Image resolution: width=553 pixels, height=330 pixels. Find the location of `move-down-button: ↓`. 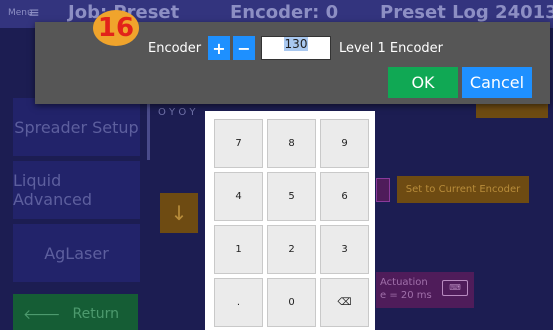

move-down-button: ↓ is located at coordinates (179, 213).